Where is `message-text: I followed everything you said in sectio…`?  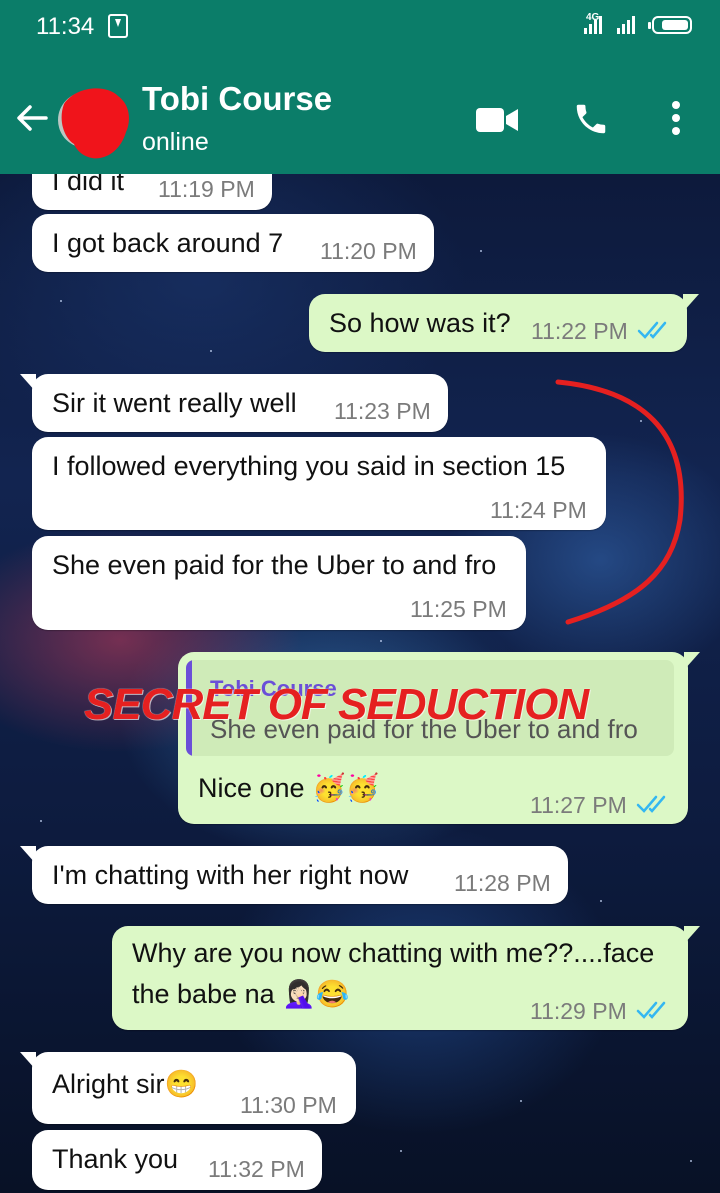 message-text: I followed everything you said in sectio… is located at coordinates (309, 466).